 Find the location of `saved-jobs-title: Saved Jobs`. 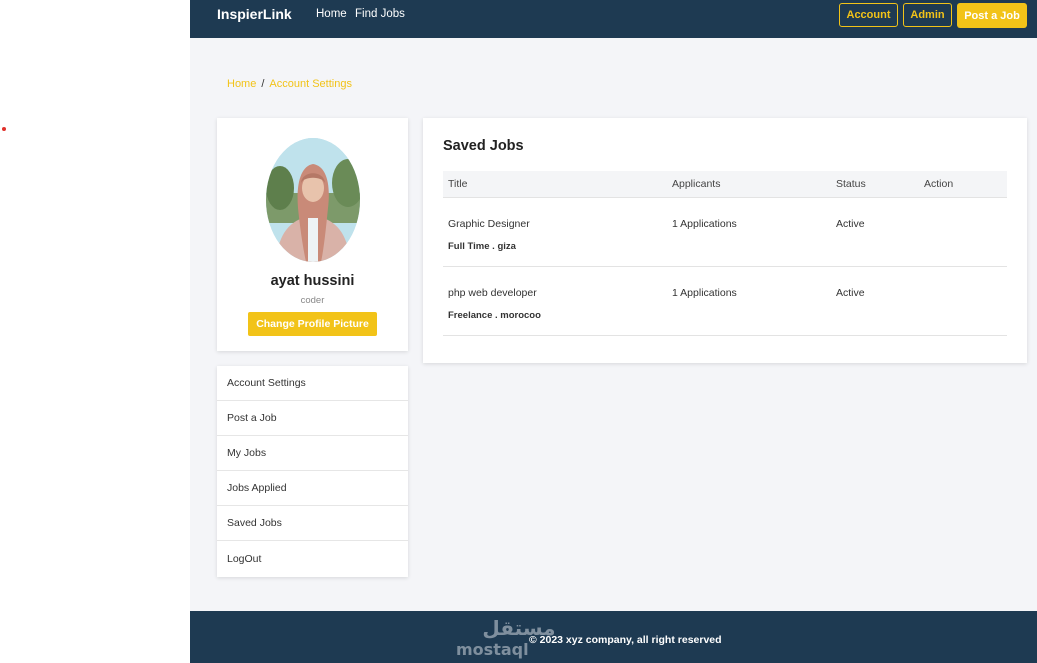

saved-jobs-title: Saved Jobs is located at coordinates (483, 146).